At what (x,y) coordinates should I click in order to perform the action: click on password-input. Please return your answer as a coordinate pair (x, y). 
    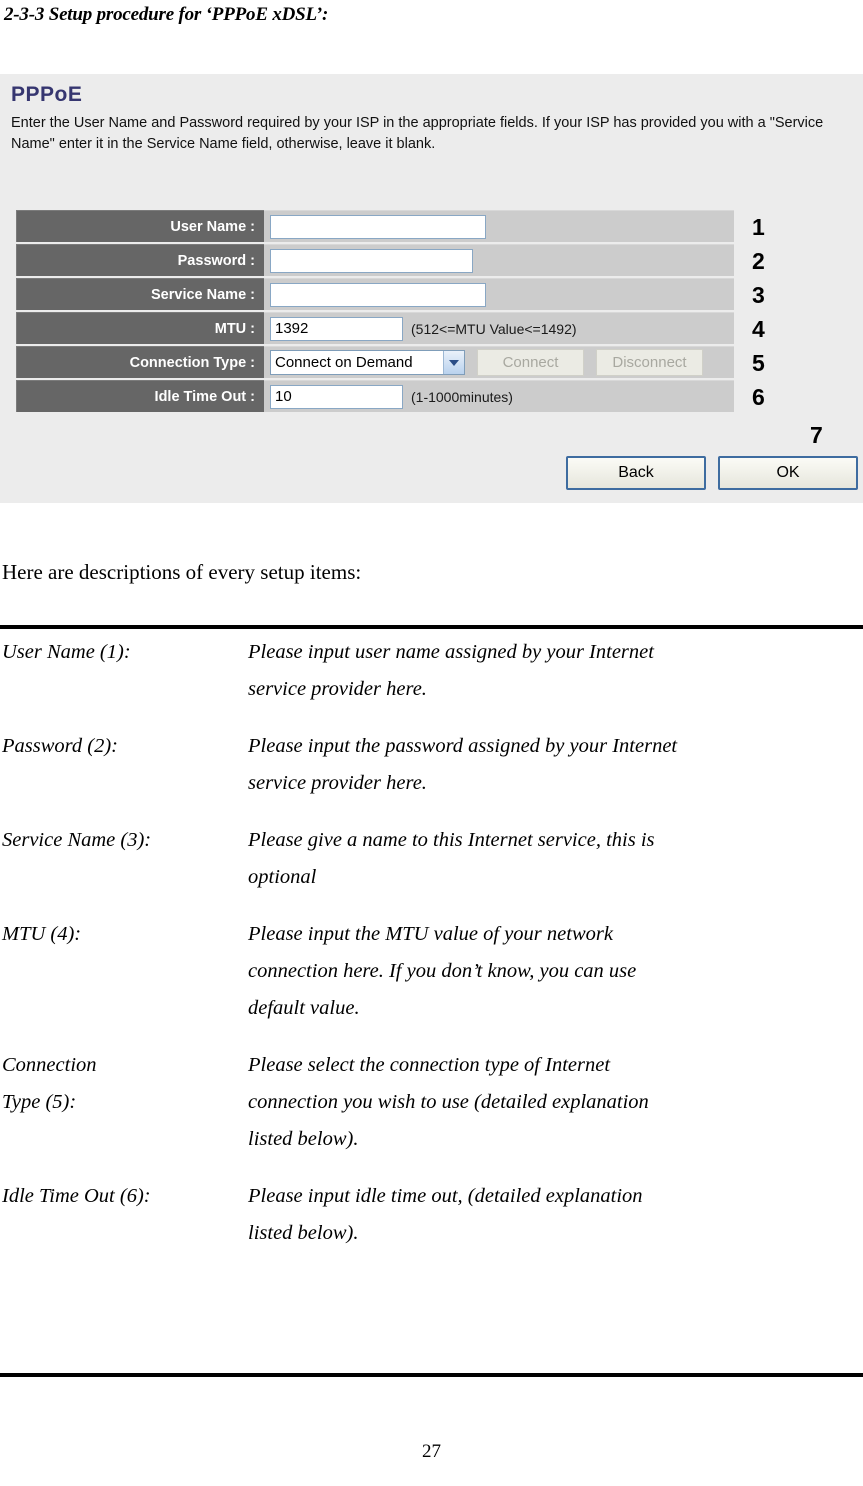
    Looking at the image, I should click on (371, 260).